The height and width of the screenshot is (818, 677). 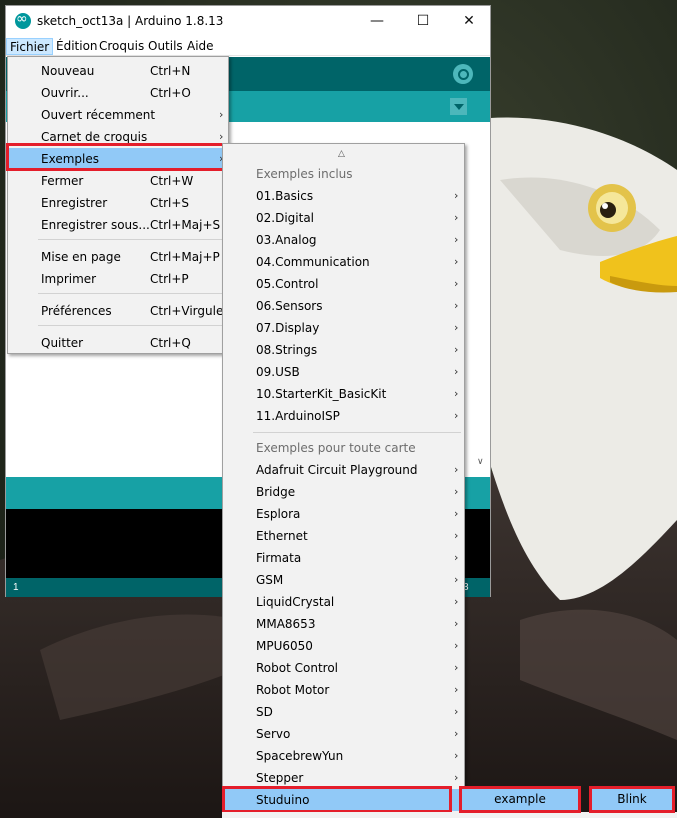 I want to click on title-bar: sketch_oct13a | Arduino 1.8.13 — ☐ ✕, so click(x=248, y=21).